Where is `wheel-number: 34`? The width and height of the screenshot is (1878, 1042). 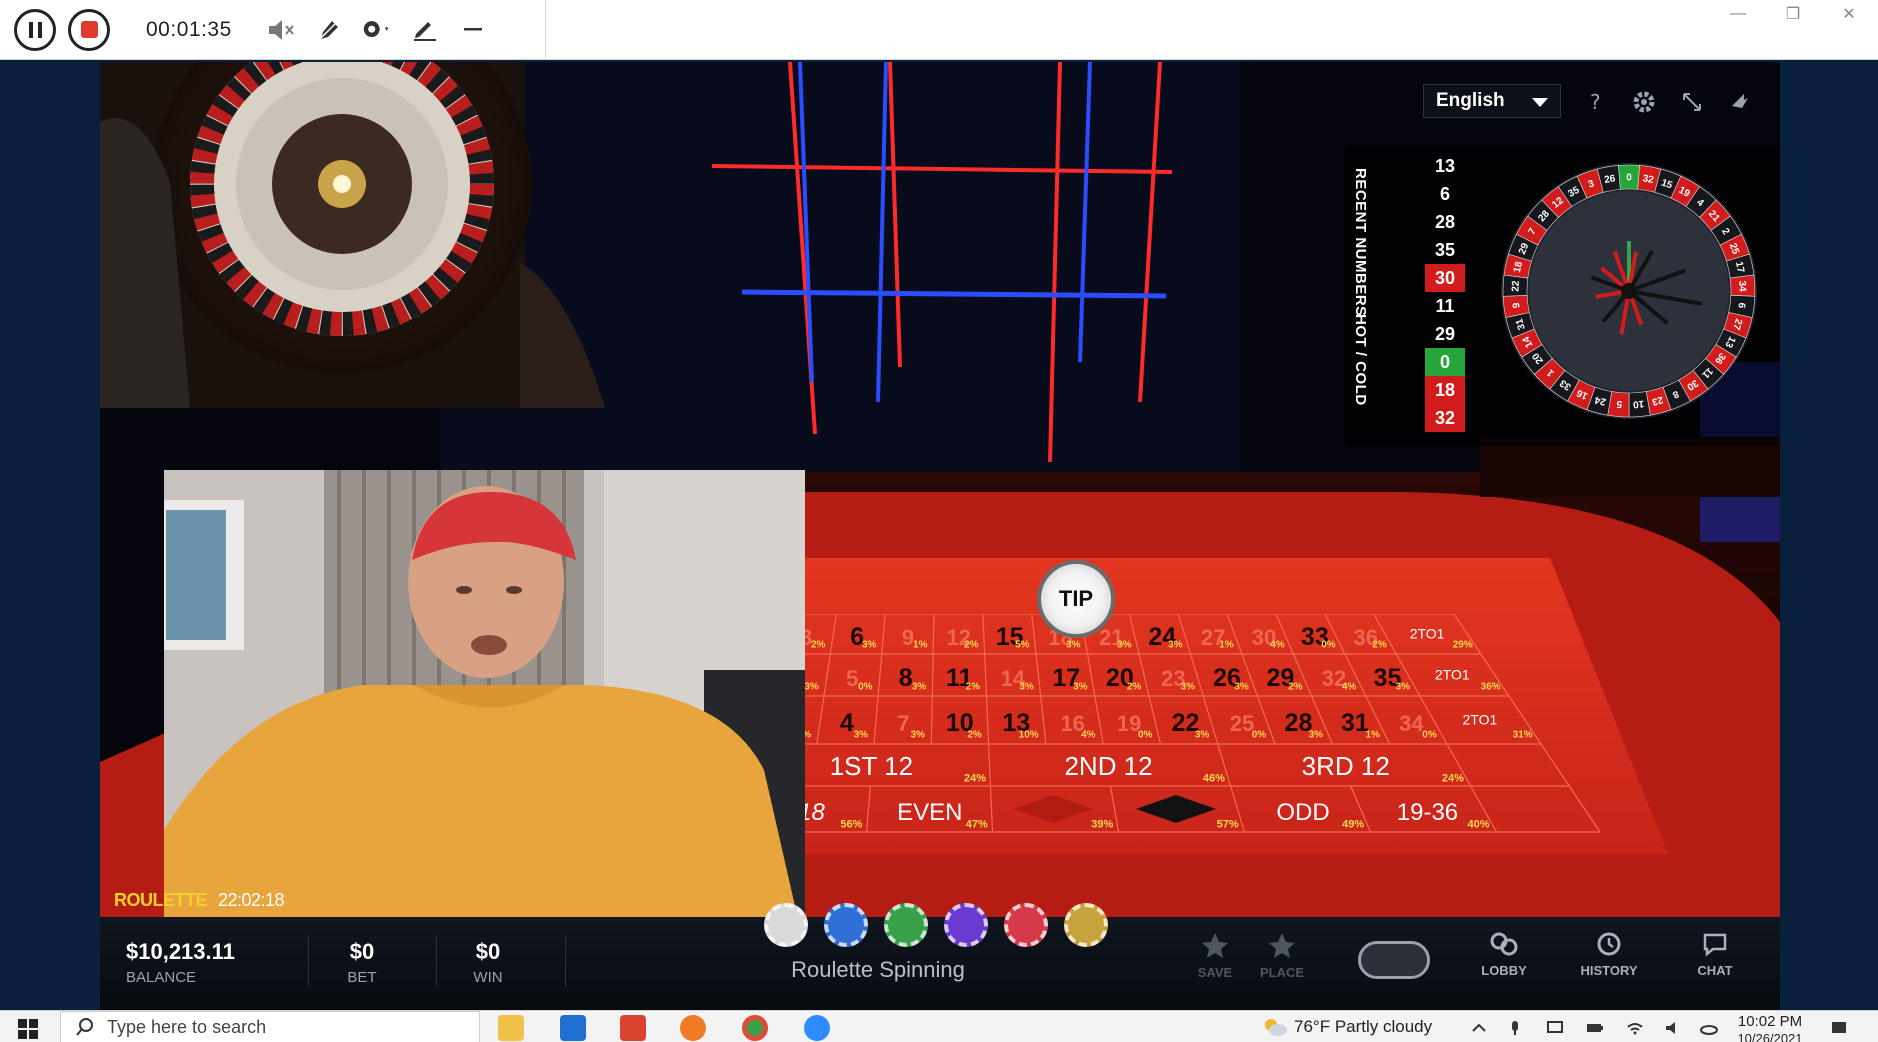
wheel-number: 34 is located at coordinates (1741, 286).